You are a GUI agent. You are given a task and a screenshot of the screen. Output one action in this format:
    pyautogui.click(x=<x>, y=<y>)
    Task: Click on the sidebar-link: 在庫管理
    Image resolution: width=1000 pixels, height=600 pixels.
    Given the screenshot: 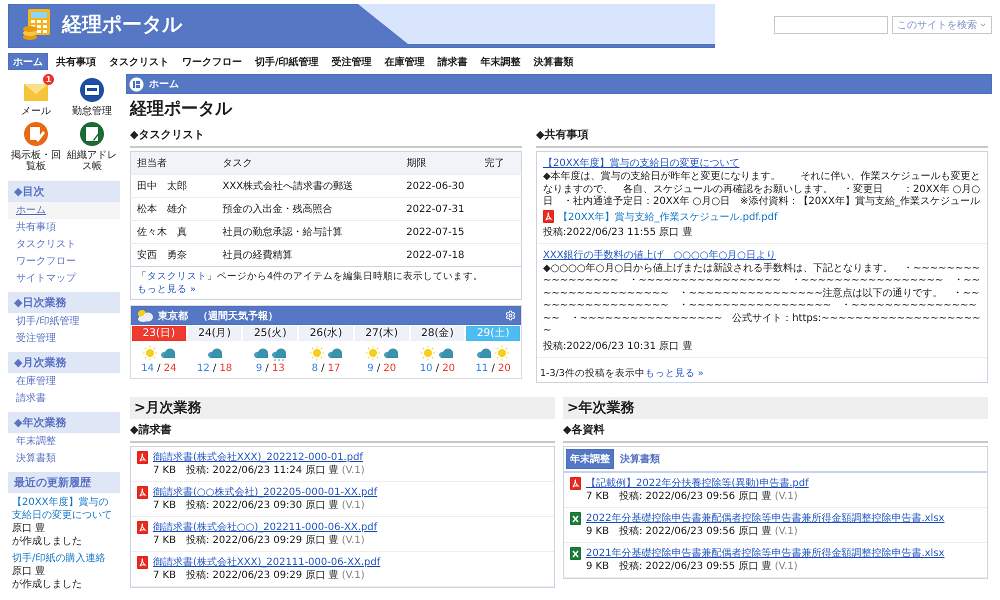 What is the action you would take?
    pyautogui.click(x=64, y=381)
    